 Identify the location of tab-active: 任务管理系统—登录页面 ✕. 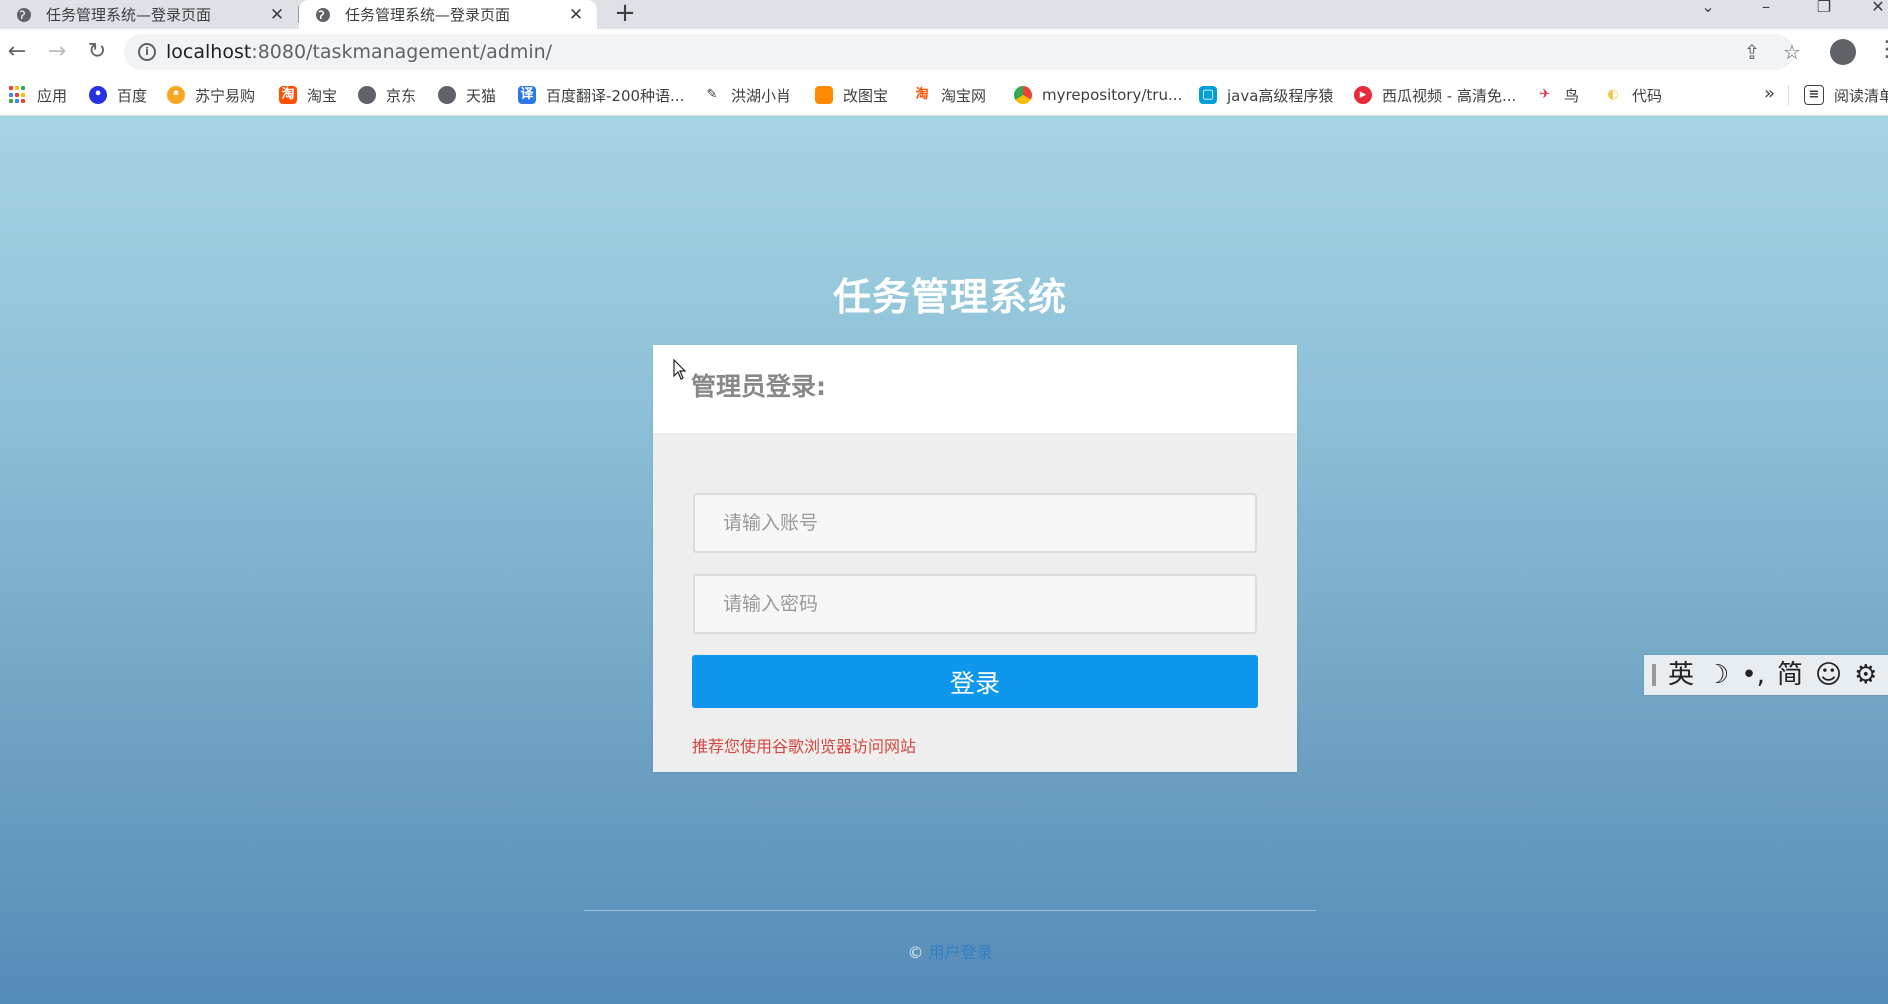
(448, 14).